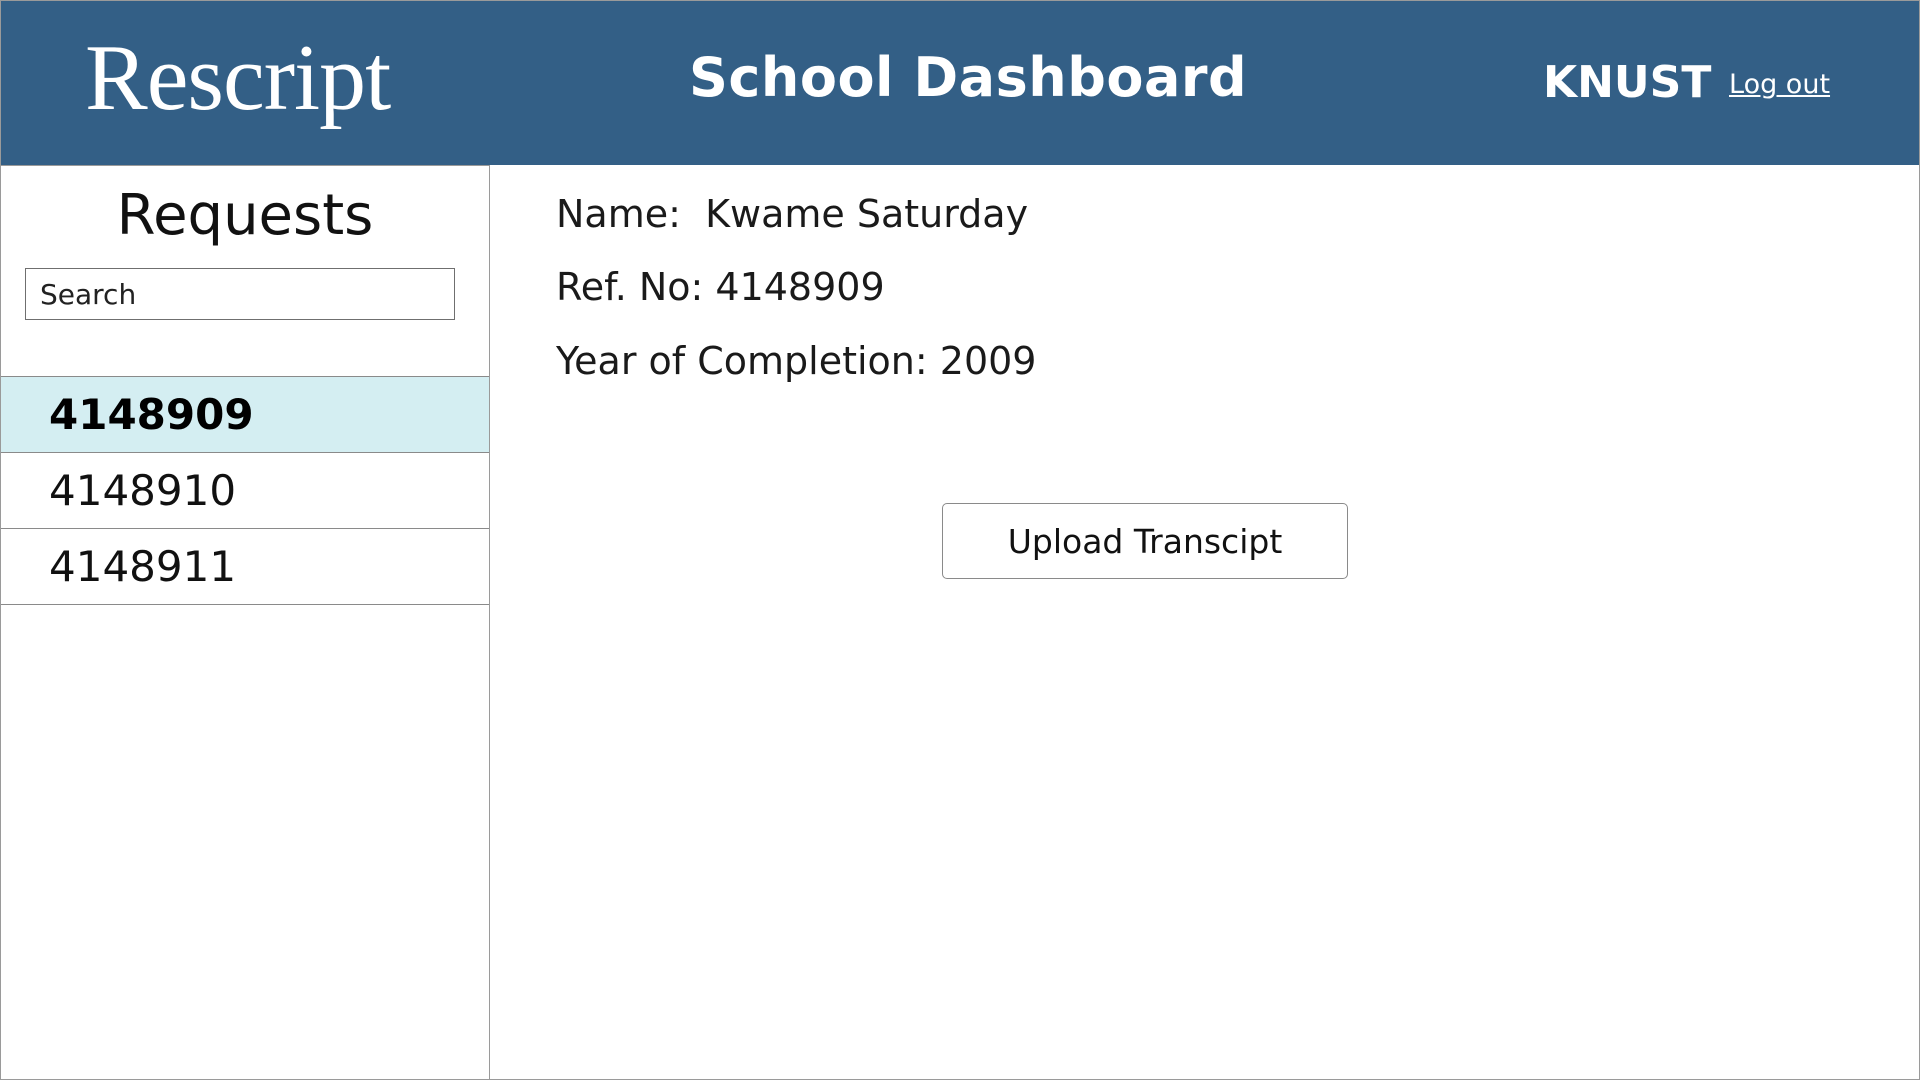 The image size is (1920, 1080). Describe the element at coordinates (720, 287) in the screenshot. I see `reference-number: Ref. No: 4148909` at that location.